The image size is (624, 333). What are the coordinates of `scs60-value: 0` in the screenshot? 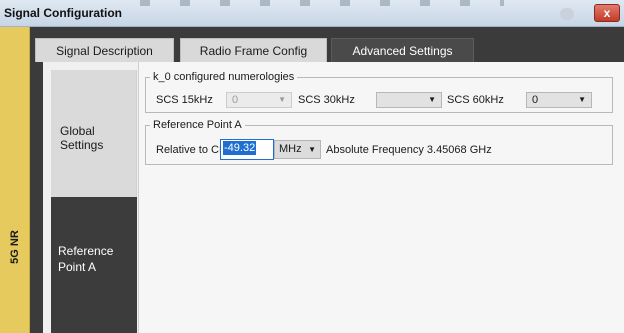 It's located at (535, 100).